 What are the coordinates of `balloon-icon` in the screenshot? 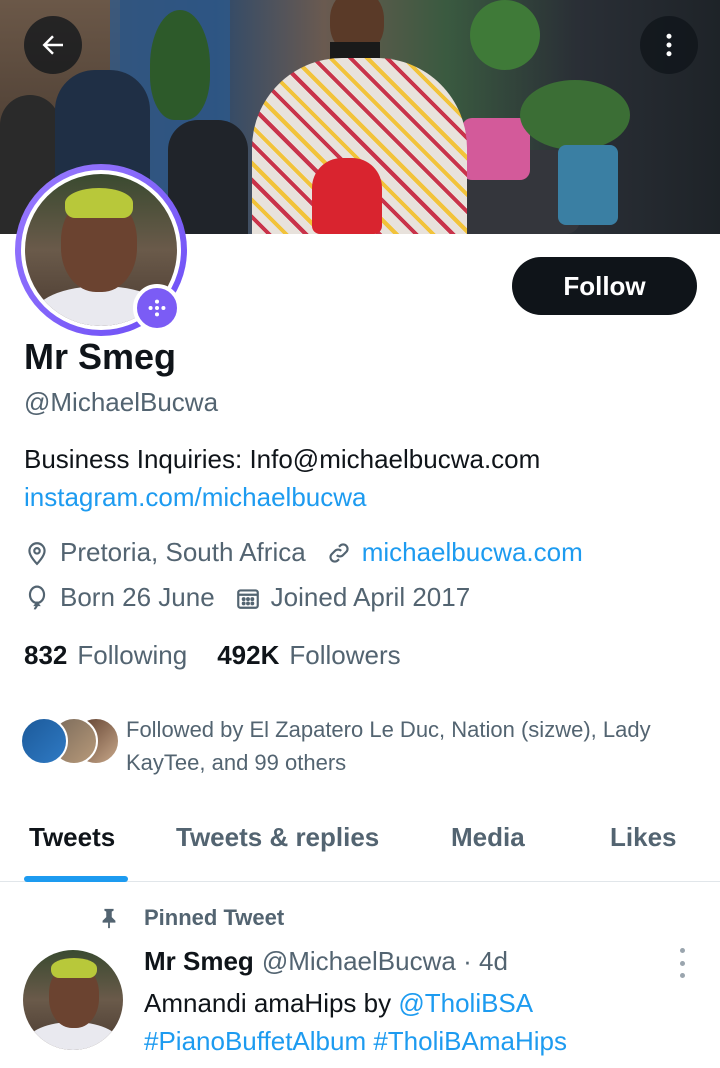 It's located at (37, 597).